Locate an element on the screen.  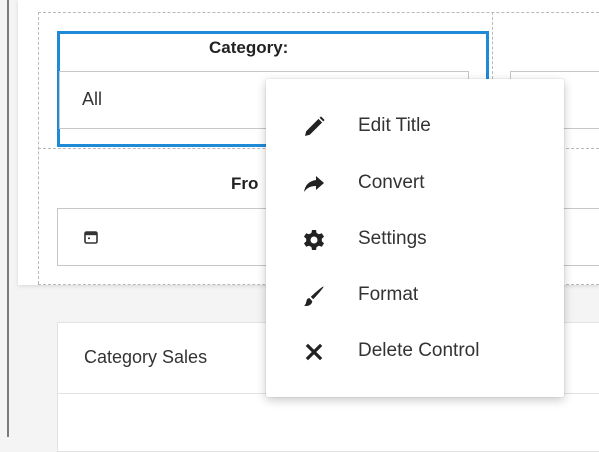
menu-item-label: Delete Control is located at coordinates (419, 350).